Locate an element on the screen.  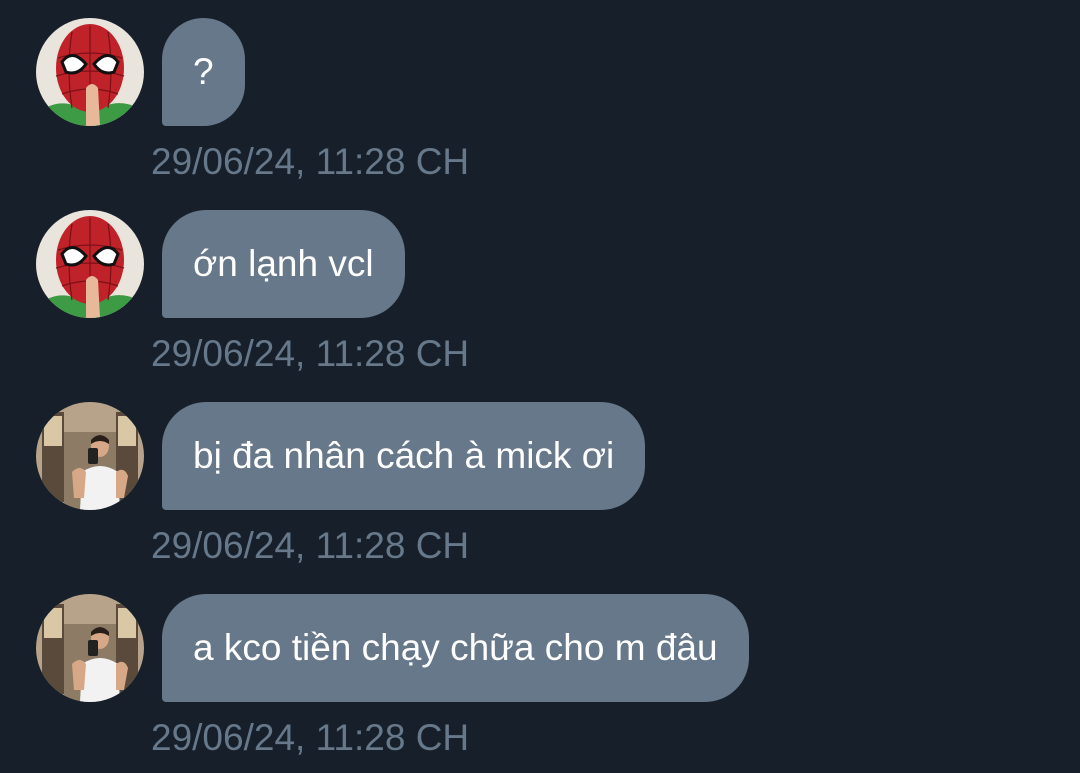
message-bubble: ớn lạnh vcl is located at coordinates (283, 264).